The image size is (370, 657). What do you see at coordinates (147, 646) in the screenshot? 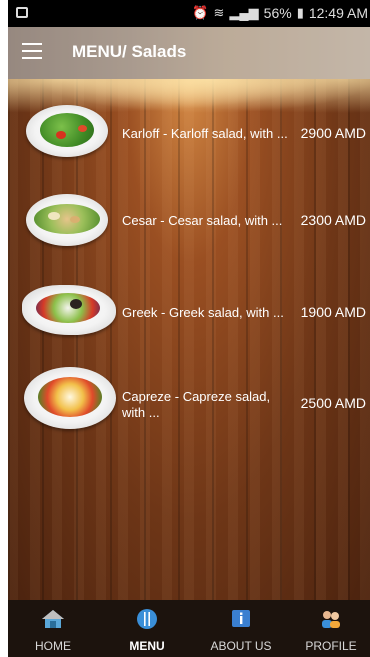
I see `nav-menu-label: MENU` at bounding box center [147, 646].